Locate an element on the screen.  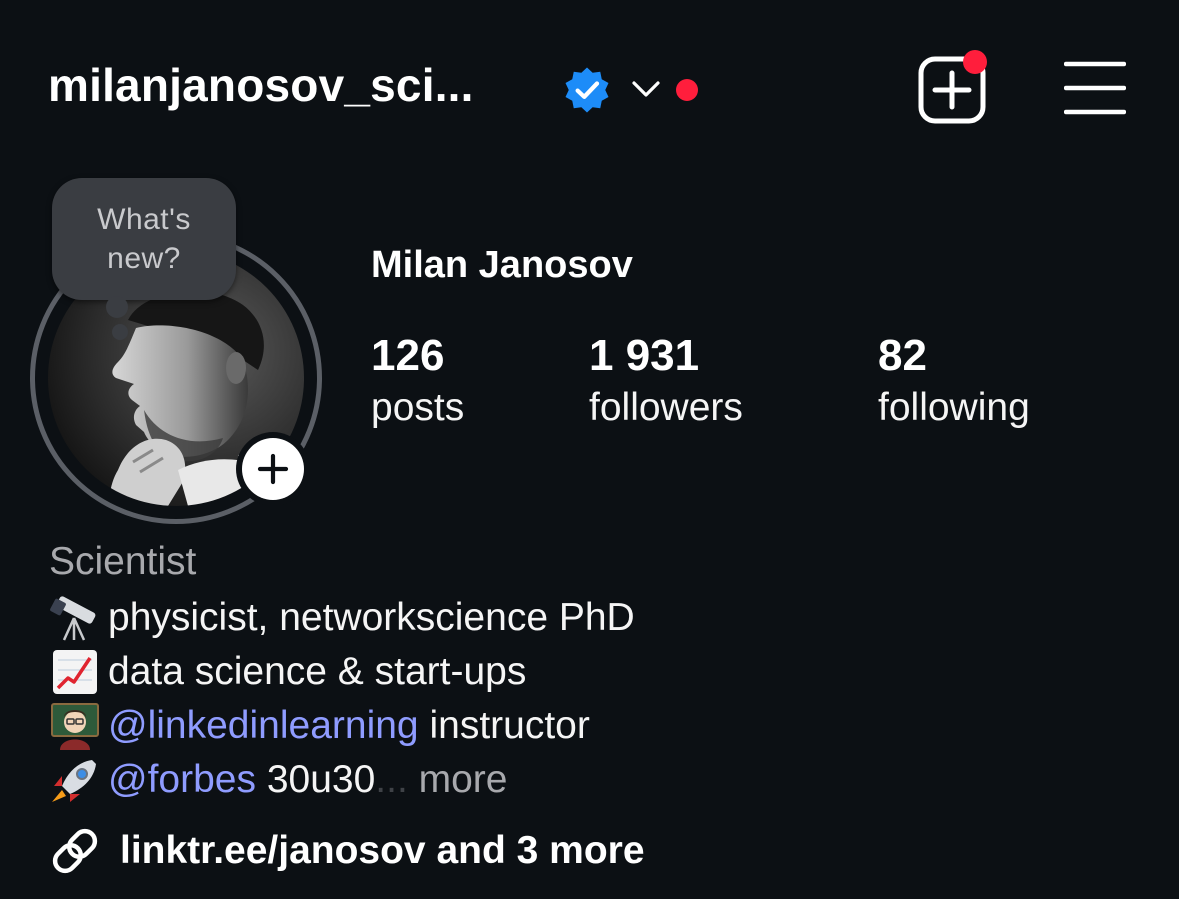
rocket-icon is located at coordinates (74, 781).